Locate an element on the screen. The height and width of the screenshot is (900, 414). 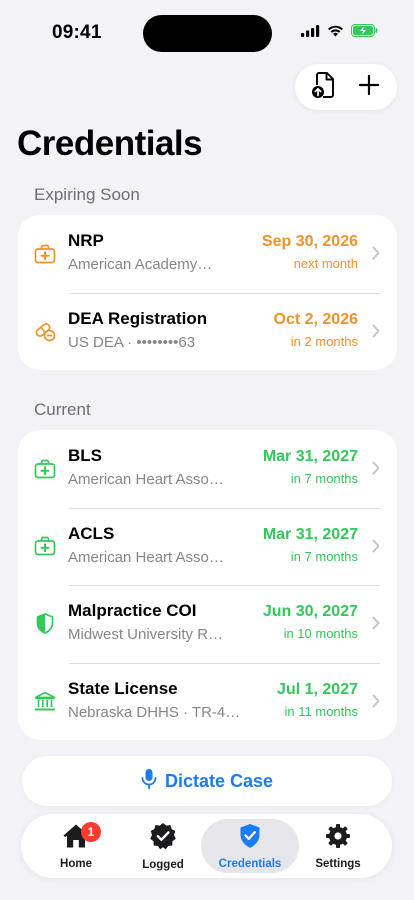
pill-icon is located at coordinates (45, 331).